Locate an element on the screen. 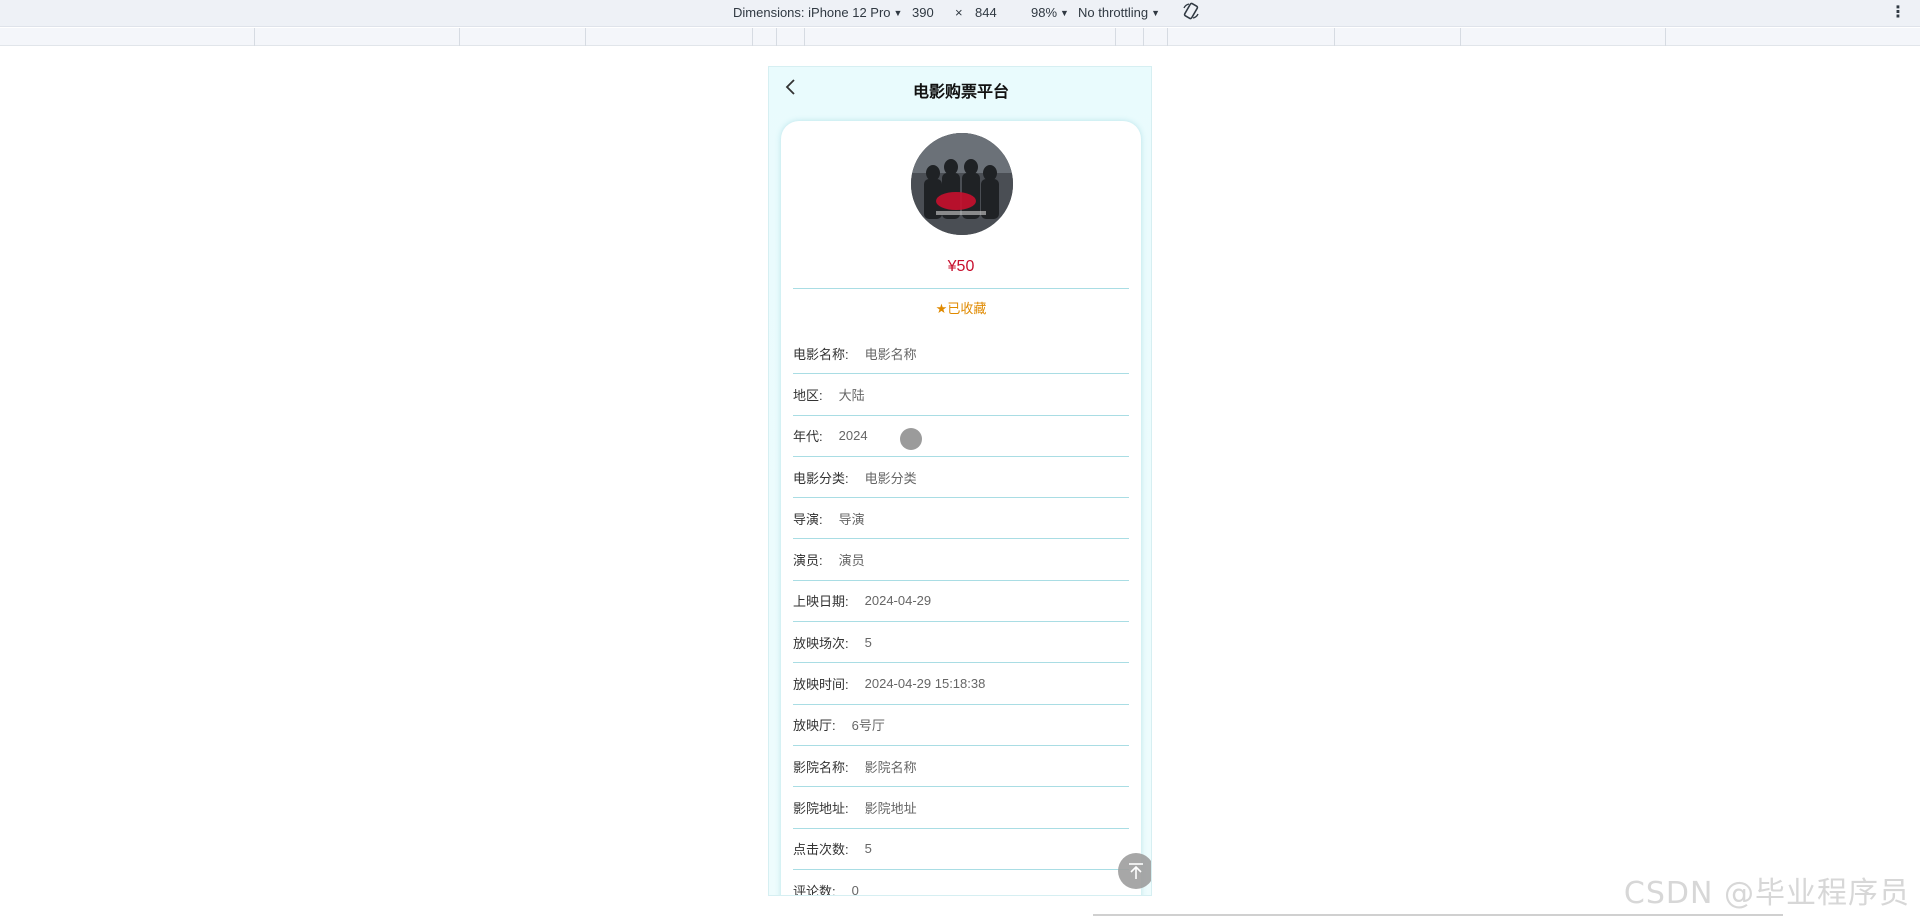 The height and width of the screenshot is (918, 1920). throttling-select: No throttling ▼ is located at coordinates (1119, 12).